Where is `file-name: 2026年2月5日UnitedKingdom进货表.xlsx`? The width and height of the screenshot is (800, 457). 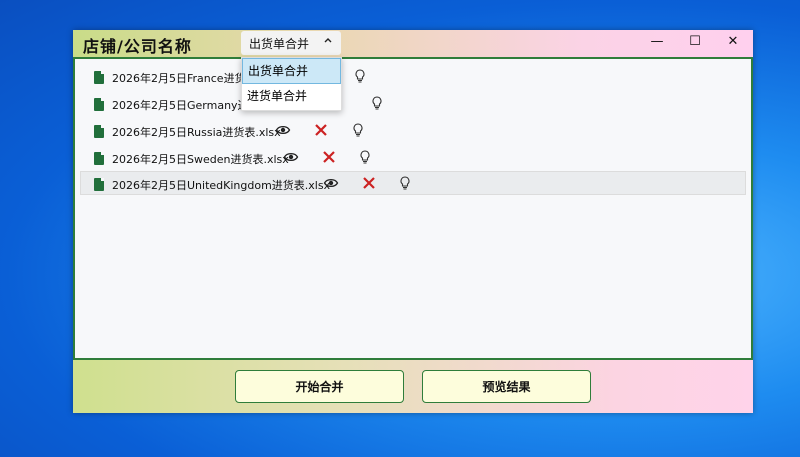
file-name: 2026年2月5日UnitedKingdom进货表.xlsx is located at coordinates (221, 185).